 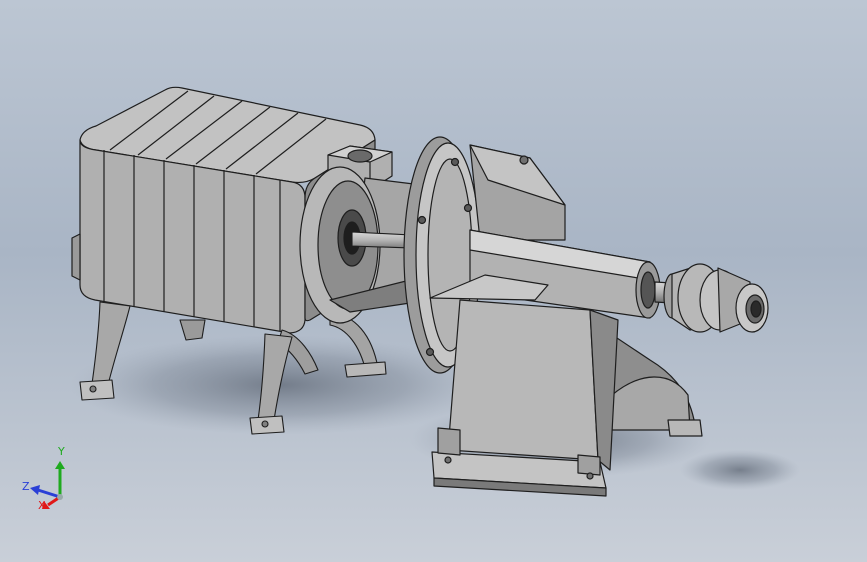 What do you see at coordinates (42, 505) in the screenshot?
I see `triad-x-label: X` at bounding box center [42, 505].